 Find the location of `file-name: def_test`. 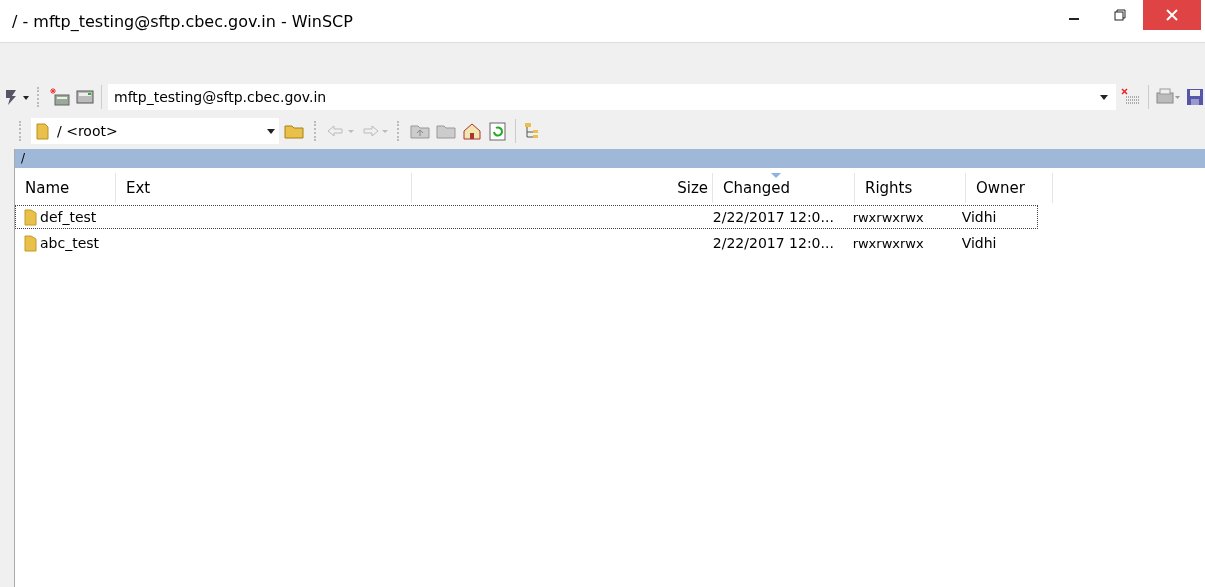

file-name: def_test is located at coordinates (68, 217).